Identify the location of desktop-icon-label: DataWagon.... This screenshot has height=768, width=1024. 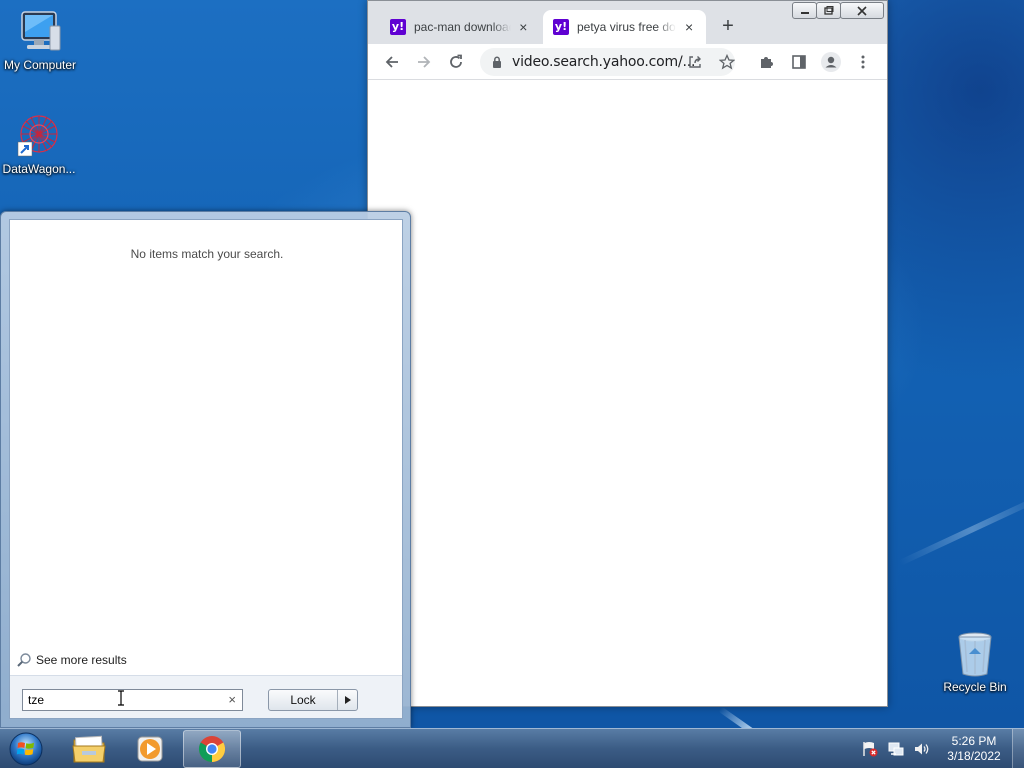
(39, 169).